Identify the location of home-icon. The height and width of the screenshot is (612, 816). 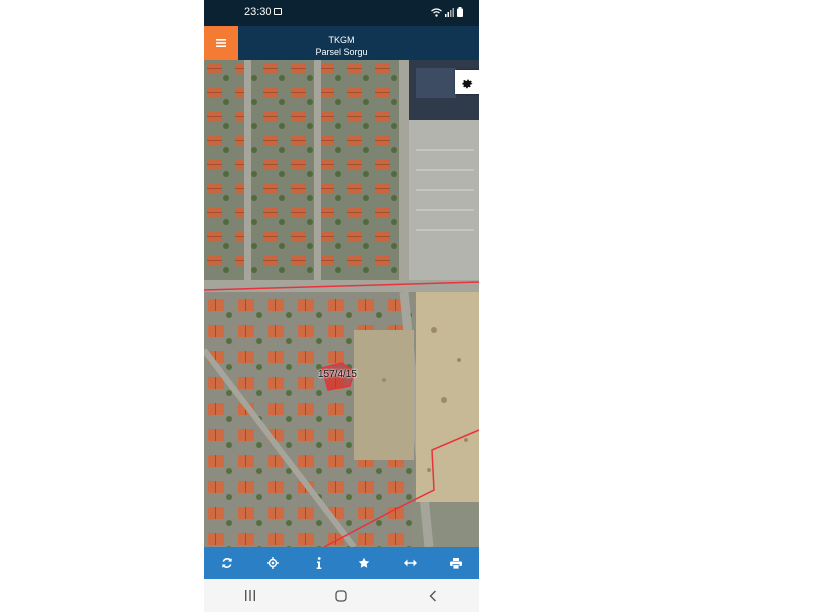
(341, 595).